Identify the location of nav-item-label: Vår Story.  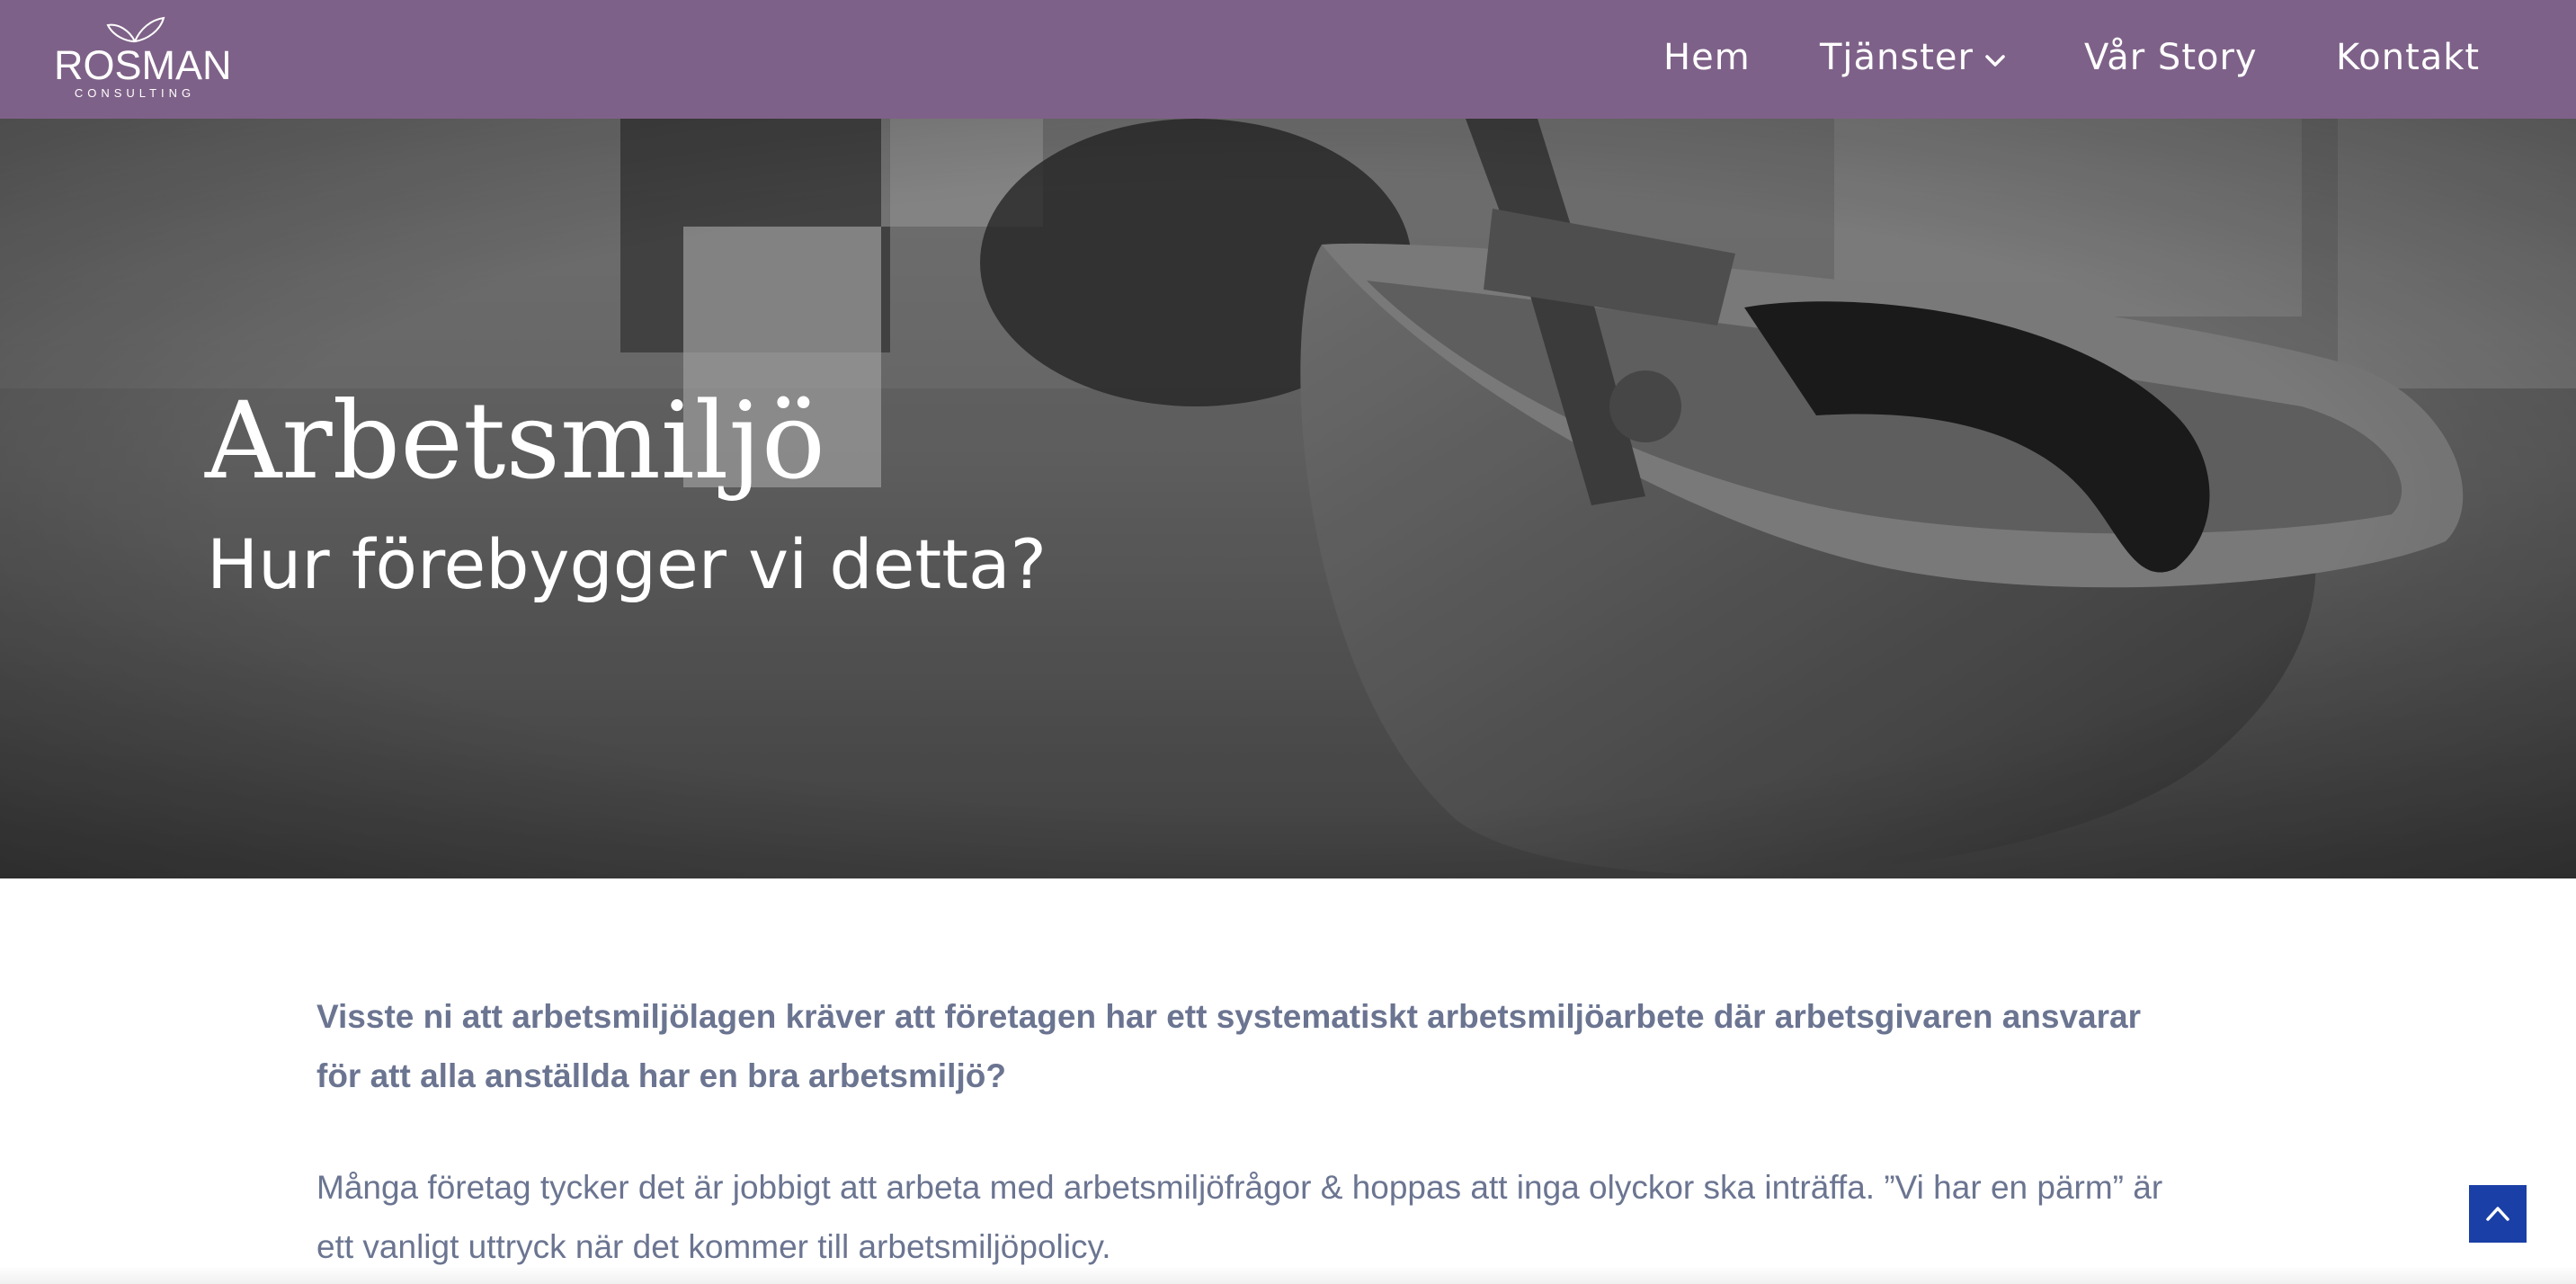
(2171, 57).